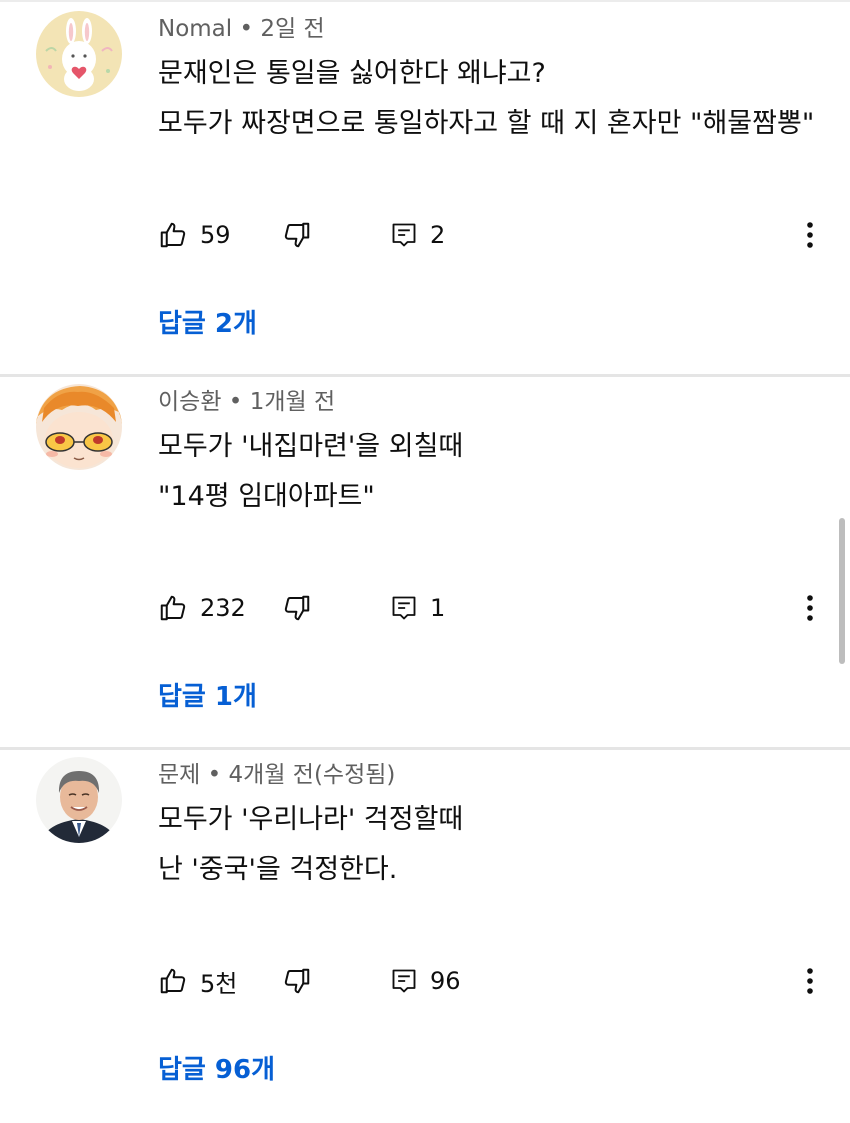  I want to click on like-button: 5천, so click(197, 981).